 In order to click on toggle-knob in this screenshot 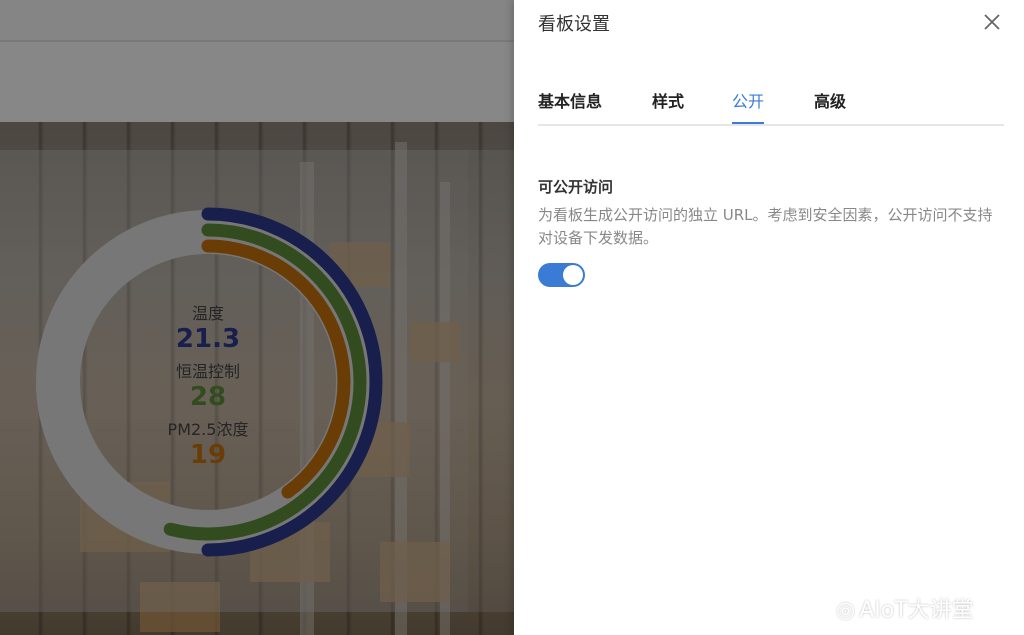, I will do `click(573, 275)`.